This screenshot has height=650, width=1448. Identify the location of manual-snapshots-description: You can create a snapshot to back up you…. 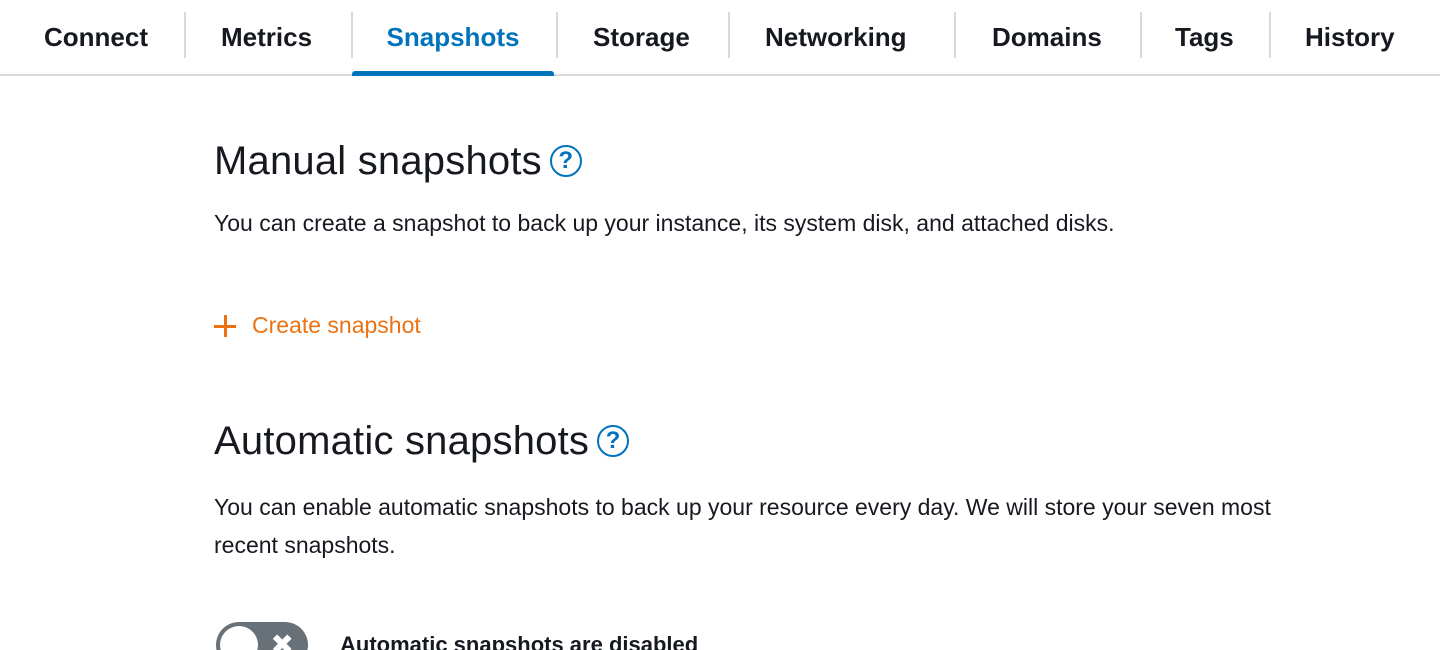
(664, 223).